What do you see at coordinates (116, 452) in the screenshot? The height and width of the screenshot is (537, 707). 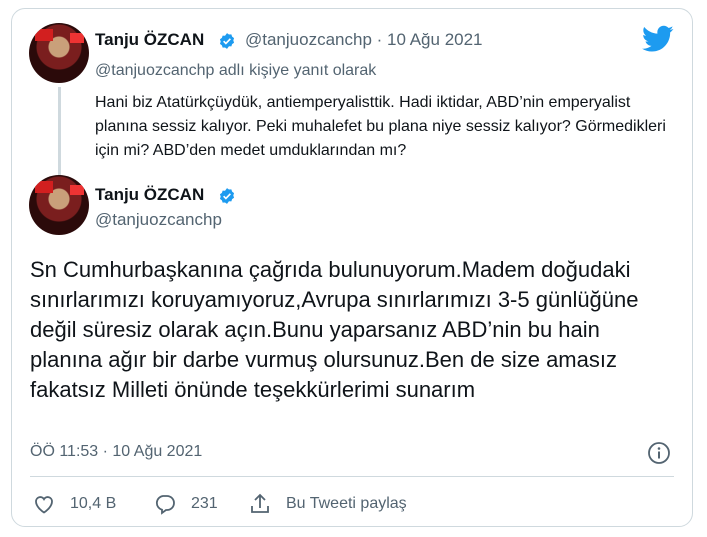 I see `tweet-timestamp: ÖÖ 11:53 · 10 Ağu 2021` at bounding box center [116, 452].